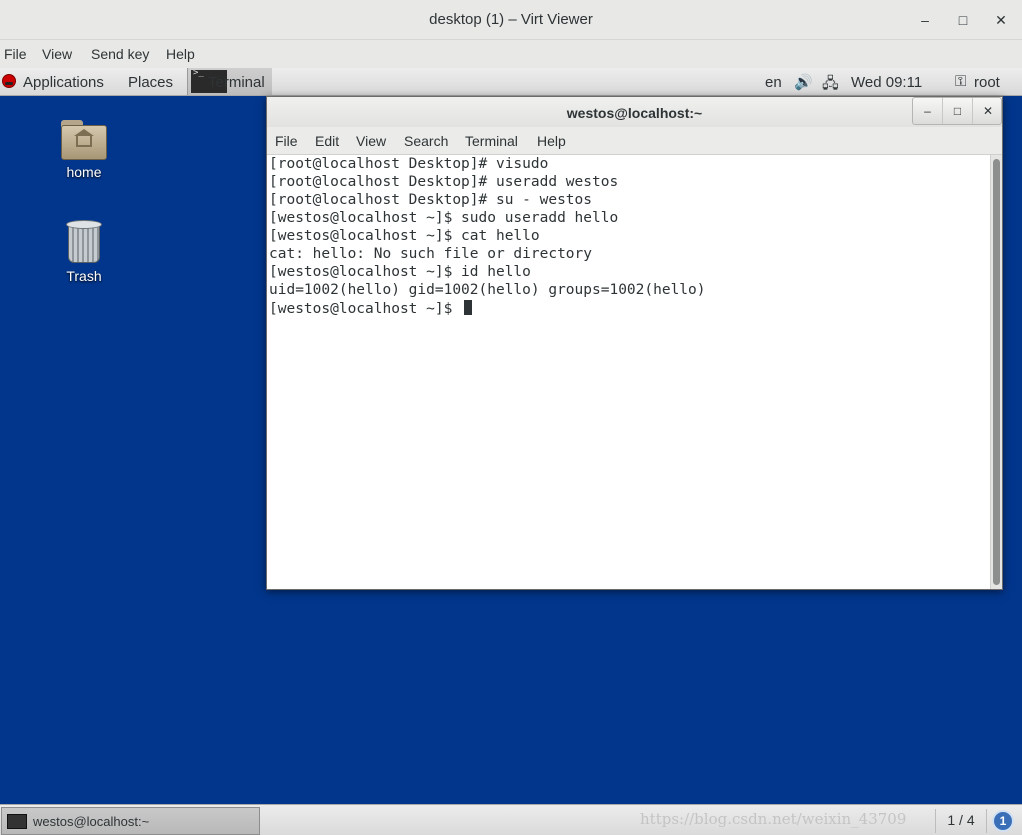  What do you see at coordinates (551, 141) in the screenshot?
I see `terminal-menu-help: Help` at bounding box center [551, 141].